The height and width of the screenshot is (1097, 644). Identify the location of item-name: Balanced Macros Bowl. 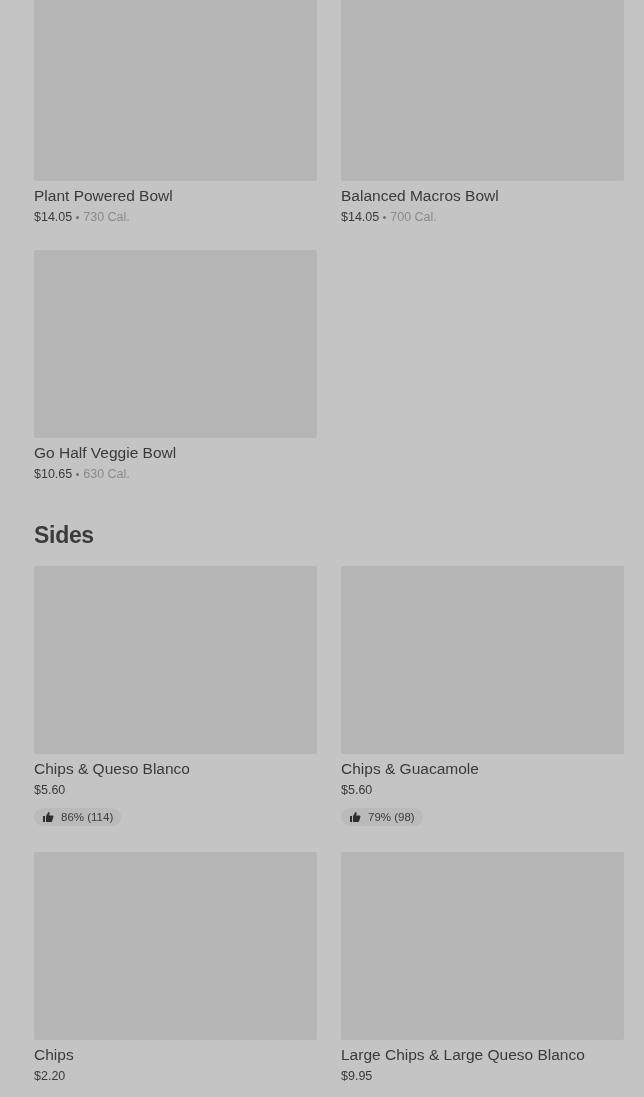
(482, 196).